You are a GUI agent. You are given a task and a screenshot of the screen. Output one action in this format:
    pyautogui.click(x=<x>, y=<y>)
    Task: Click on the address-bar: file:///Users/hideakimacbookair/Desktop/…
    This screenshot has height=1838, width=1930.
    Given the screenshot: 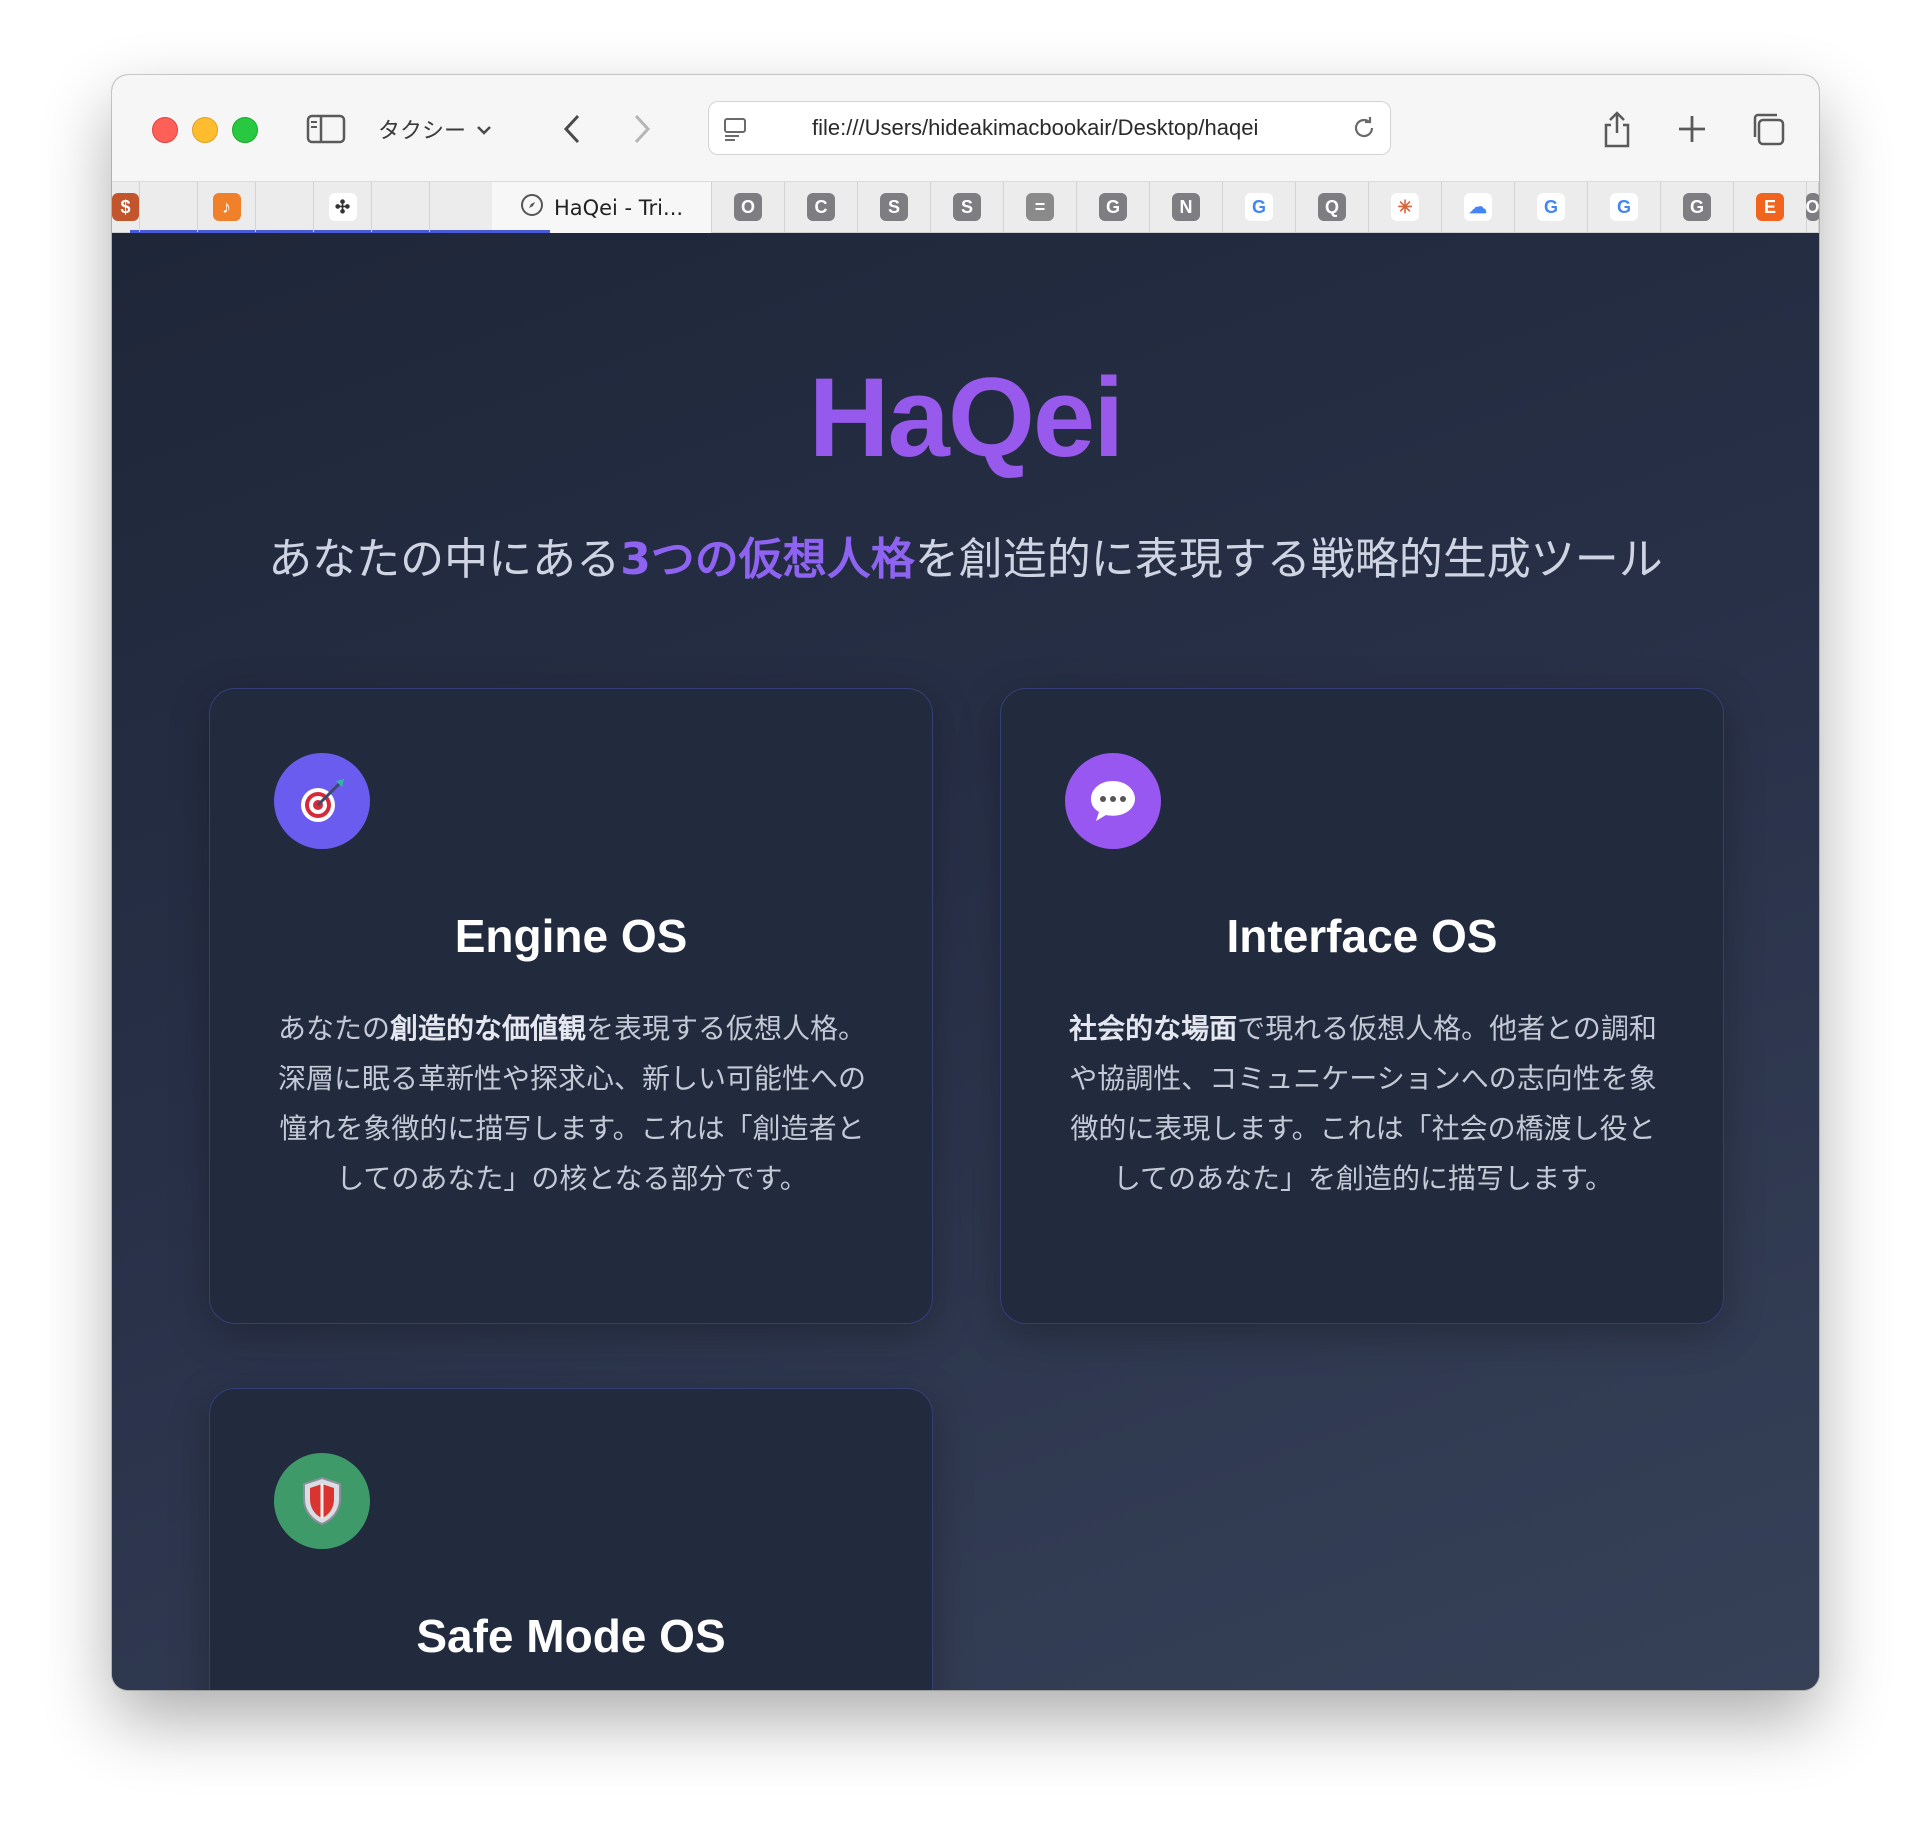 What is the action you would take?
    pyautogui.click(x=1049, y=128)
    